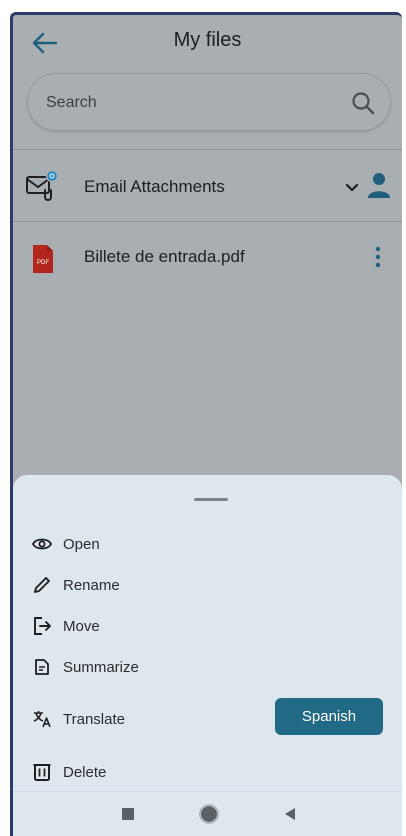 This screenshot has height=836, width=406. Describe the element at coordinates (43, 263) in the screenshot. I see `pdf-icon-label: PDF` at that location.